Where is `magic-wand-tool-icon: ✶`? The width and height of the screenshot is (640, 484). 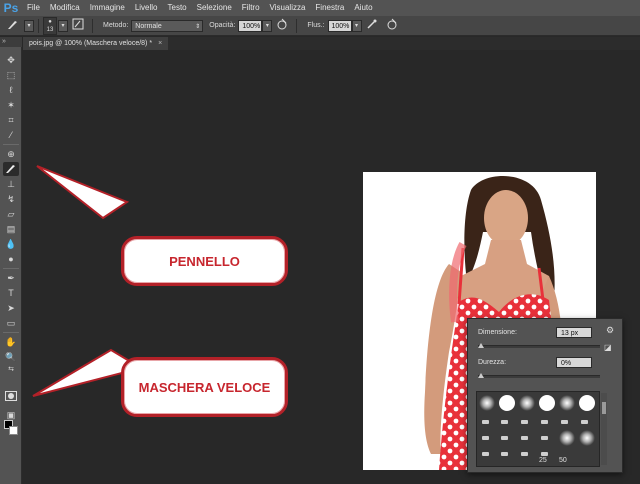 magic-wand-tool-icon: ✶ is located at coordinates (11, 105).